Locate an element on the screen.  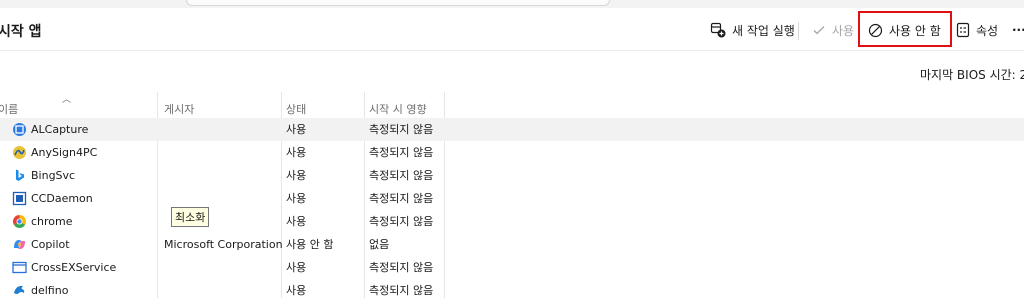
delfino-icon is located at coordinates (19, 289).